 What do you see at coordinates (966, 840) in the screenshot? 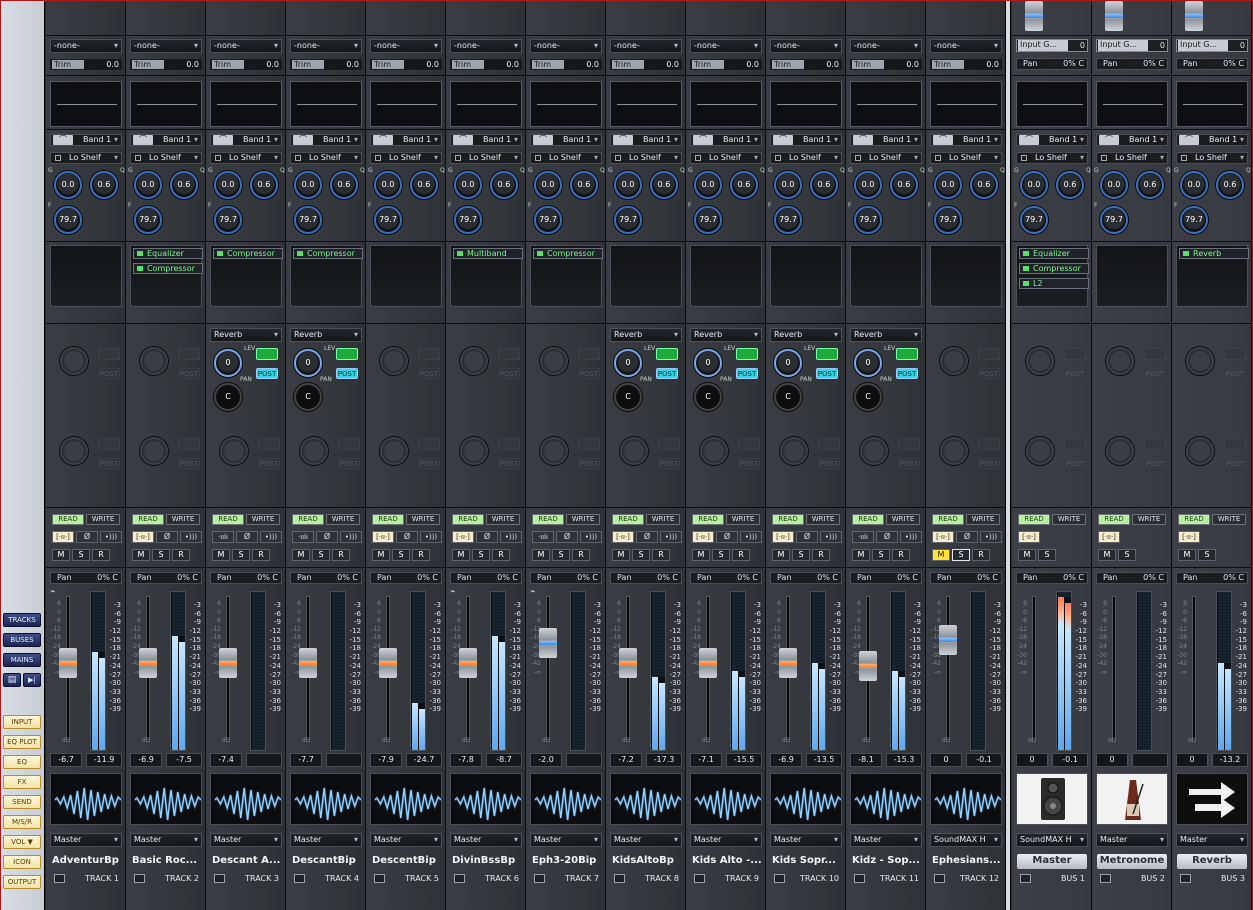
I see `output-dropdown: SoundMAX H` at bounding box center [966, 840].